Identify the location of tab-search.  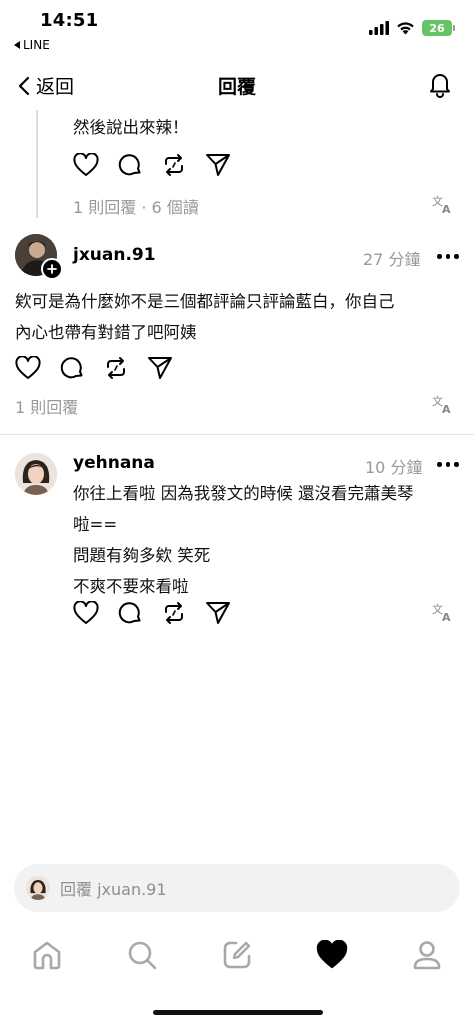
(142, 955).